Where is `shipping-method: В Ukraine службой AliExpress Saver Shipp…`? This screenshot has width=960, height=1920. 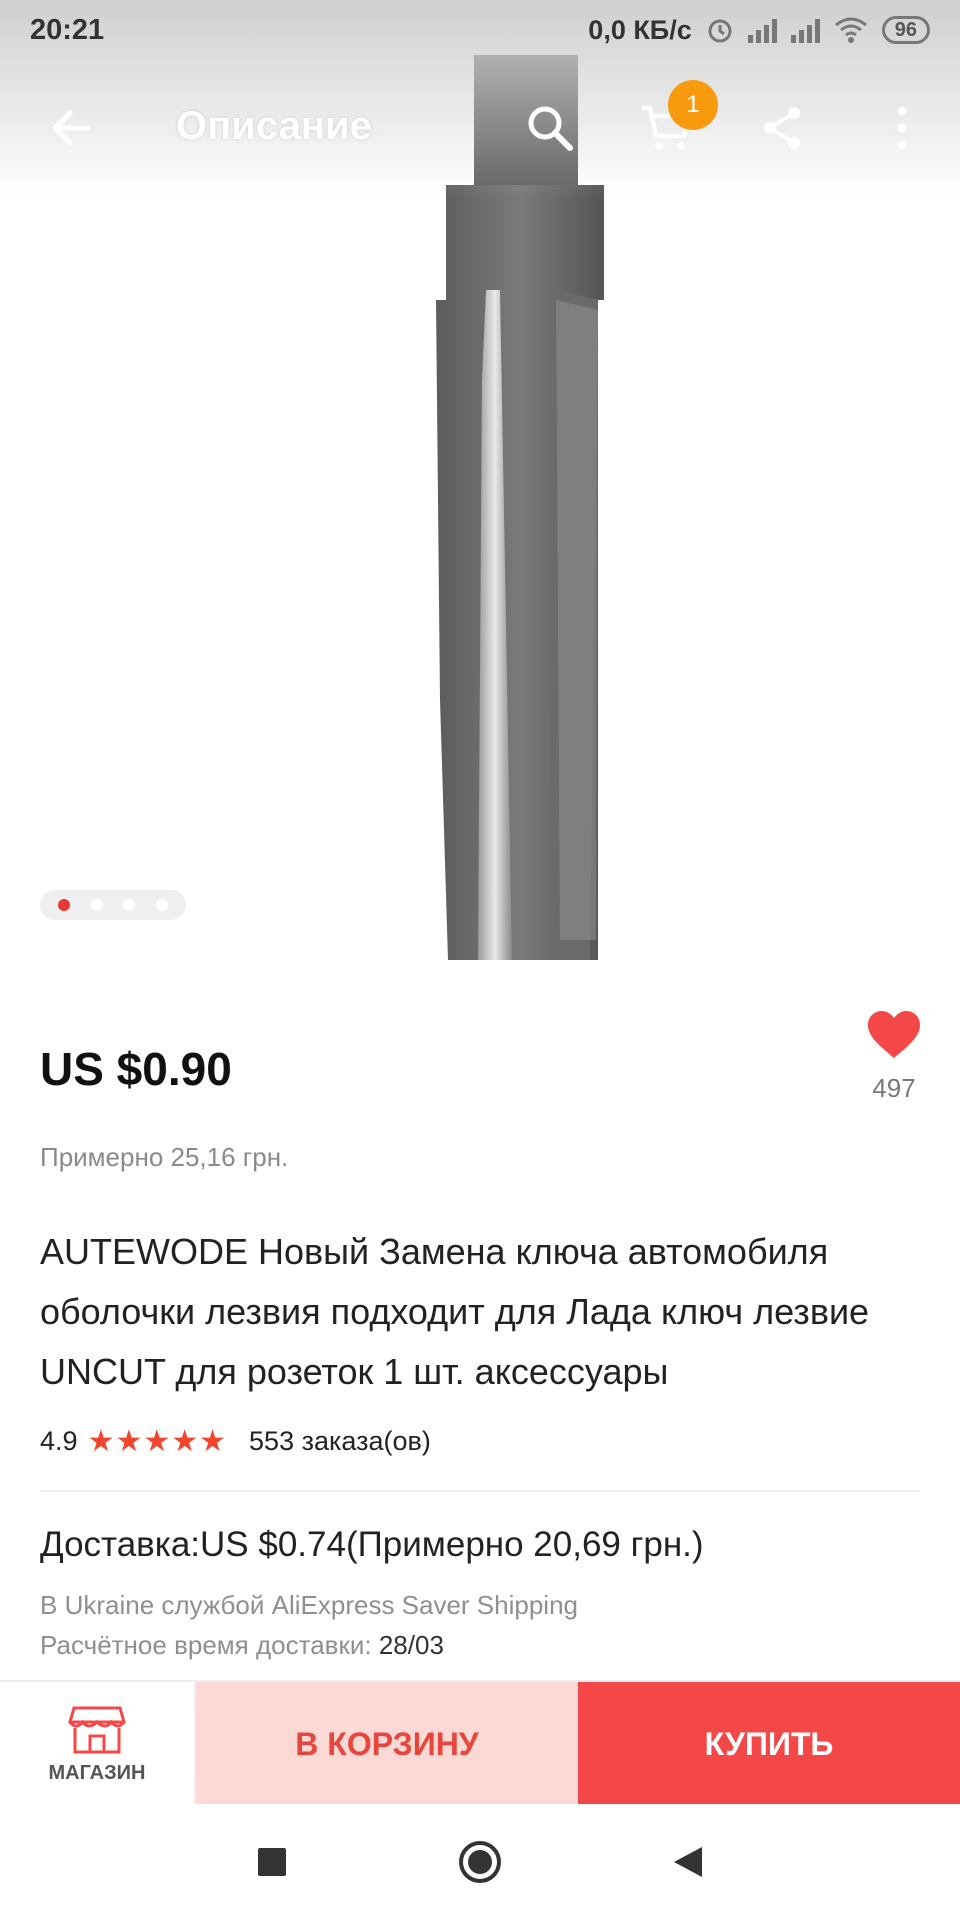 shipping-method: В Ukraine службой AliExpress Saver Shipp… is located at coordinates (309, 1605).